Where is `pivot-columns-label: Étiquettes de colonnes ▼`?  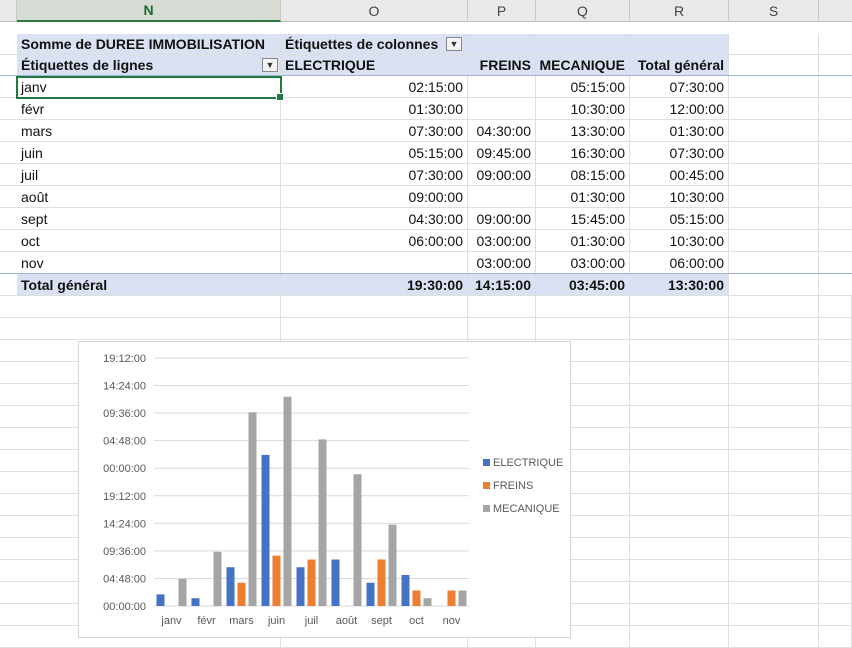 pivot-columns-label: Étiquettes de colonnes ▼ is located at coordinates (374, 44).